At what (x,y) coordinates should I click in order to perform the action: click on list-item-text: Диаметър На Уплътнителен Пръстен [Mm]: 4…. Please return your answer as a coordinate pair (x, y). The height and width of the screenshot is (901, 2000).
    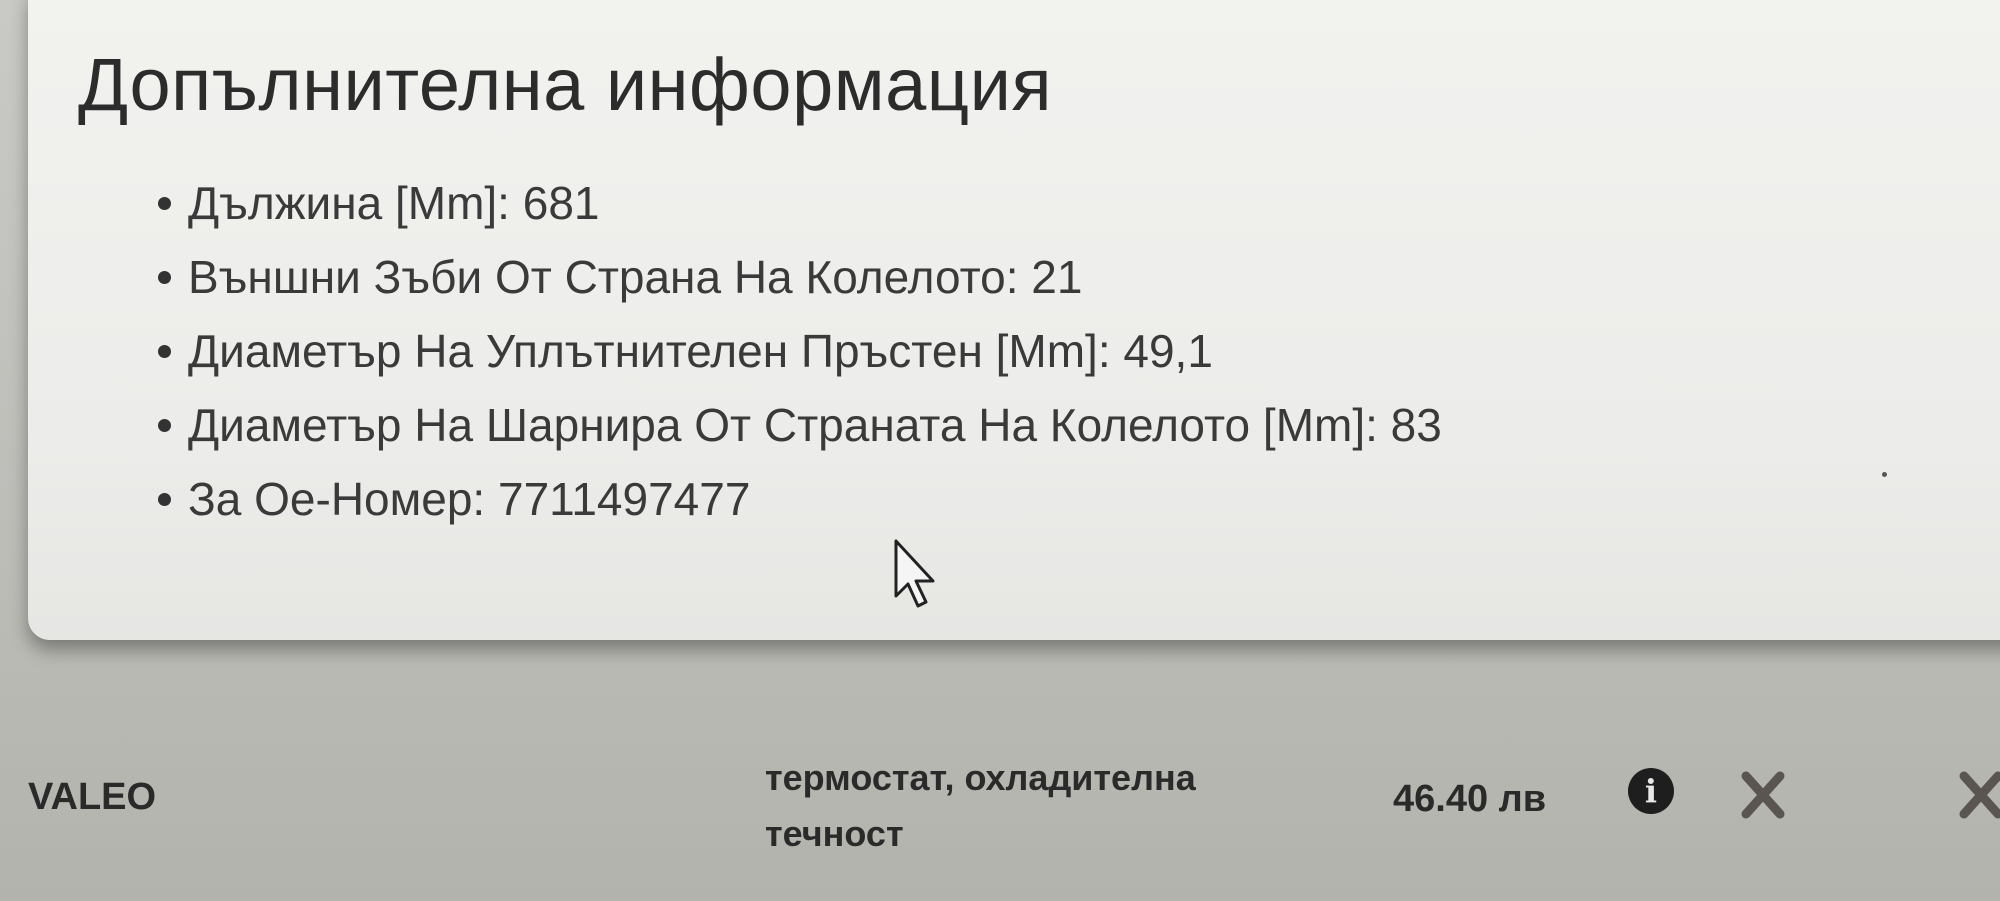
    Looking at the image, I should click on (700, 351).